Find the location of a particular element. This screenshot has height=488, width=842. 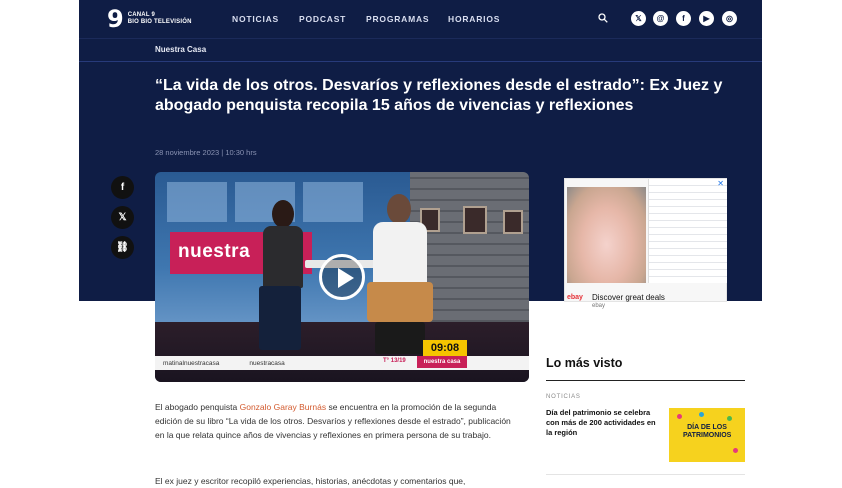

host-man is located at coordinates (400, 274).